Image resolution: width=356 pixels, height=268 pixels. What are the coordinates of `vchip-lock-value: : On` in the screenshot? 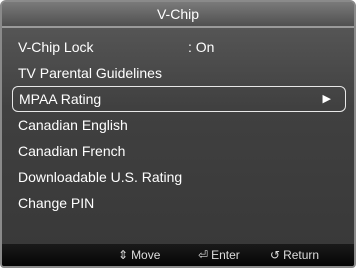 It's located at (201, 47).